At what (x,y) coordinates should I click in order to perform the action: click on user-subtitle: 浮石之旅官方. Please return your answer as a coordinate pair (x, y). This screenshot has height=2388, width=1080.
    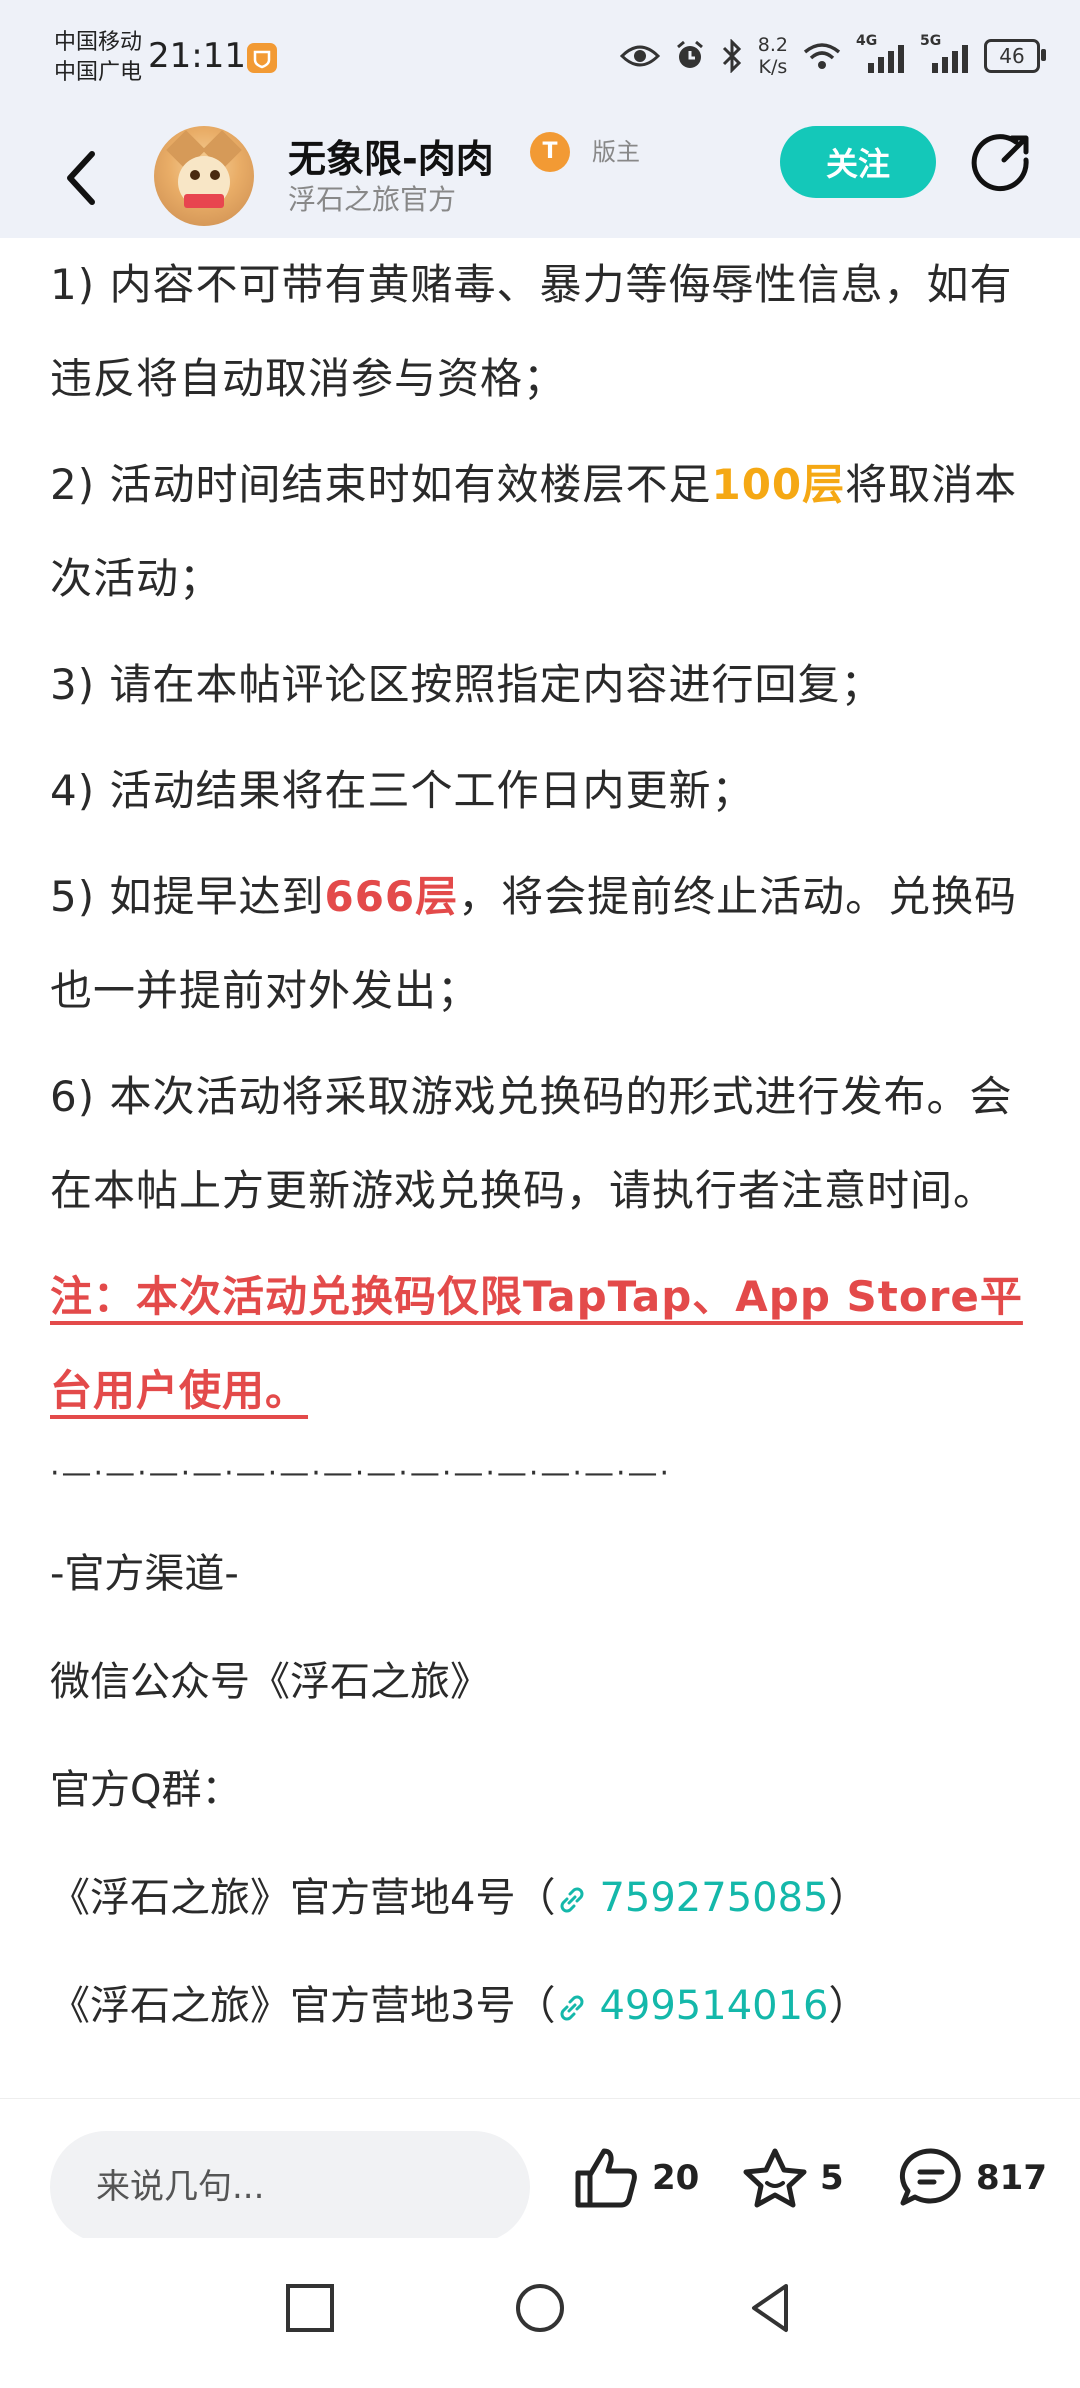
    Looking at the image, I should click on (372, 199).